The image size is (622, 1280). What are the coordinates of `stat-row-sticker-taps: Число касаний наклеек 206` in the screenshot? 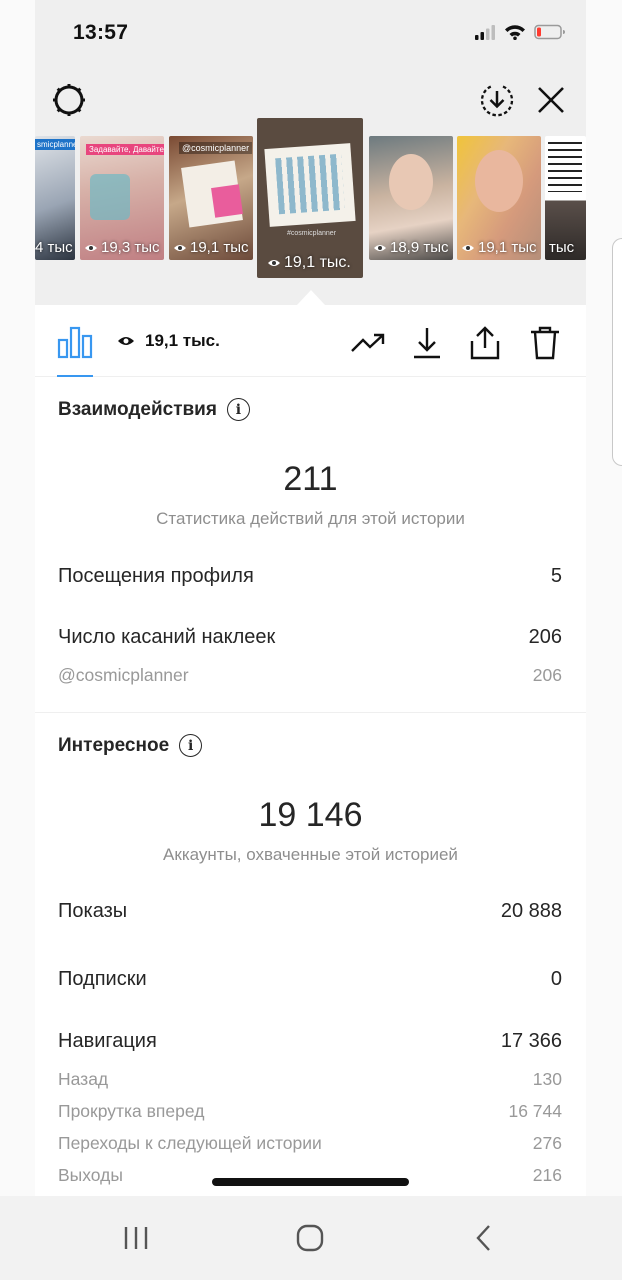 It's located at (310, 637).